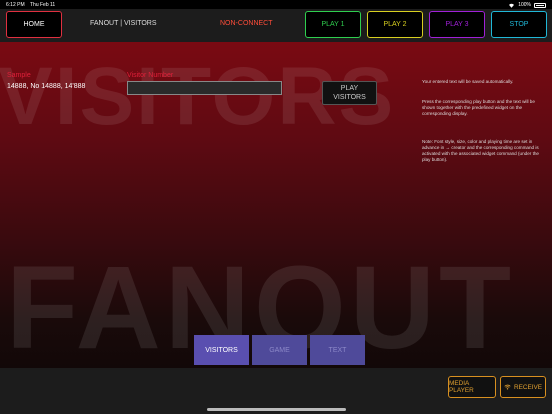 The height and width of the screenshot is (414, 552). Describe the element at coordinates (540, 5) in the screenshot. I see `battery-icon` at that location.